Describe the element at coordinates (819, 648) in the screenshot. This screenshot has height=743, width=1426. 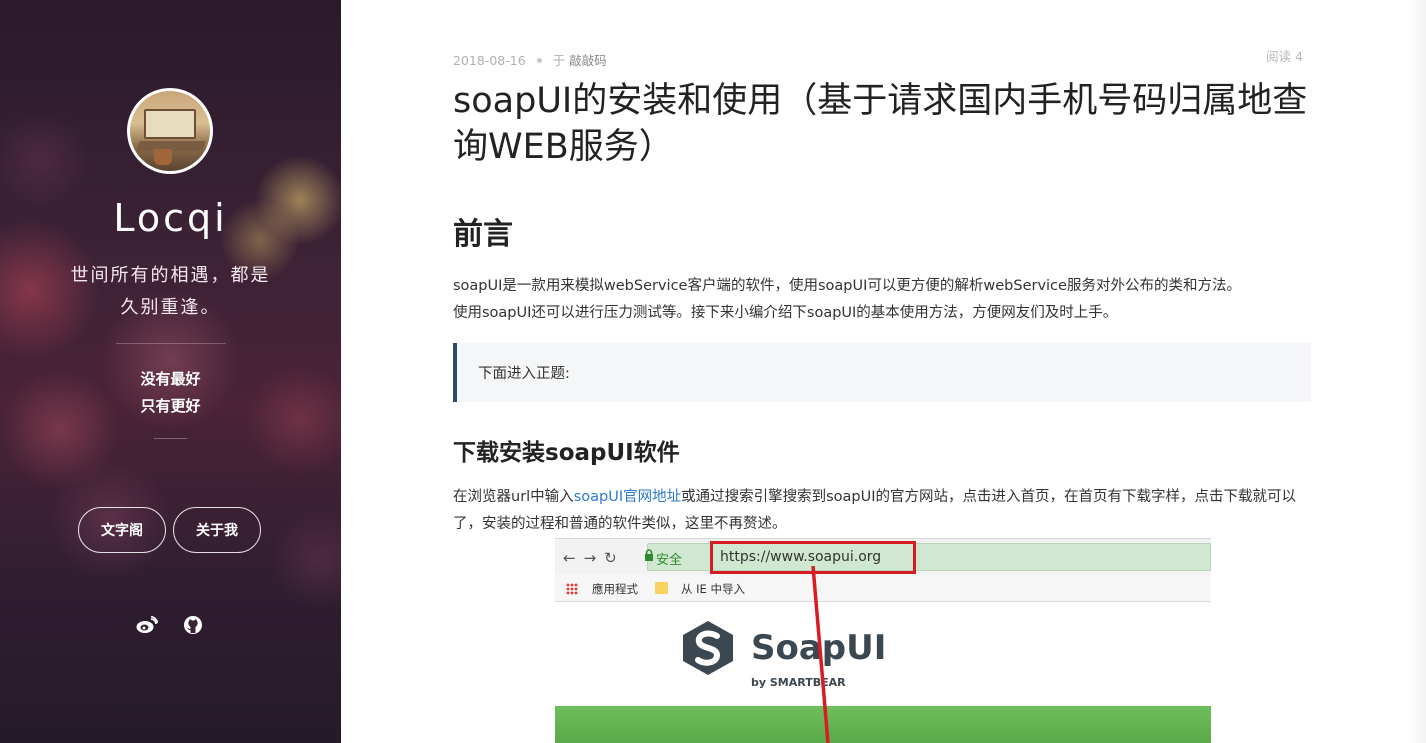
I see `soapui-logo-text: SoapUI` at that location.